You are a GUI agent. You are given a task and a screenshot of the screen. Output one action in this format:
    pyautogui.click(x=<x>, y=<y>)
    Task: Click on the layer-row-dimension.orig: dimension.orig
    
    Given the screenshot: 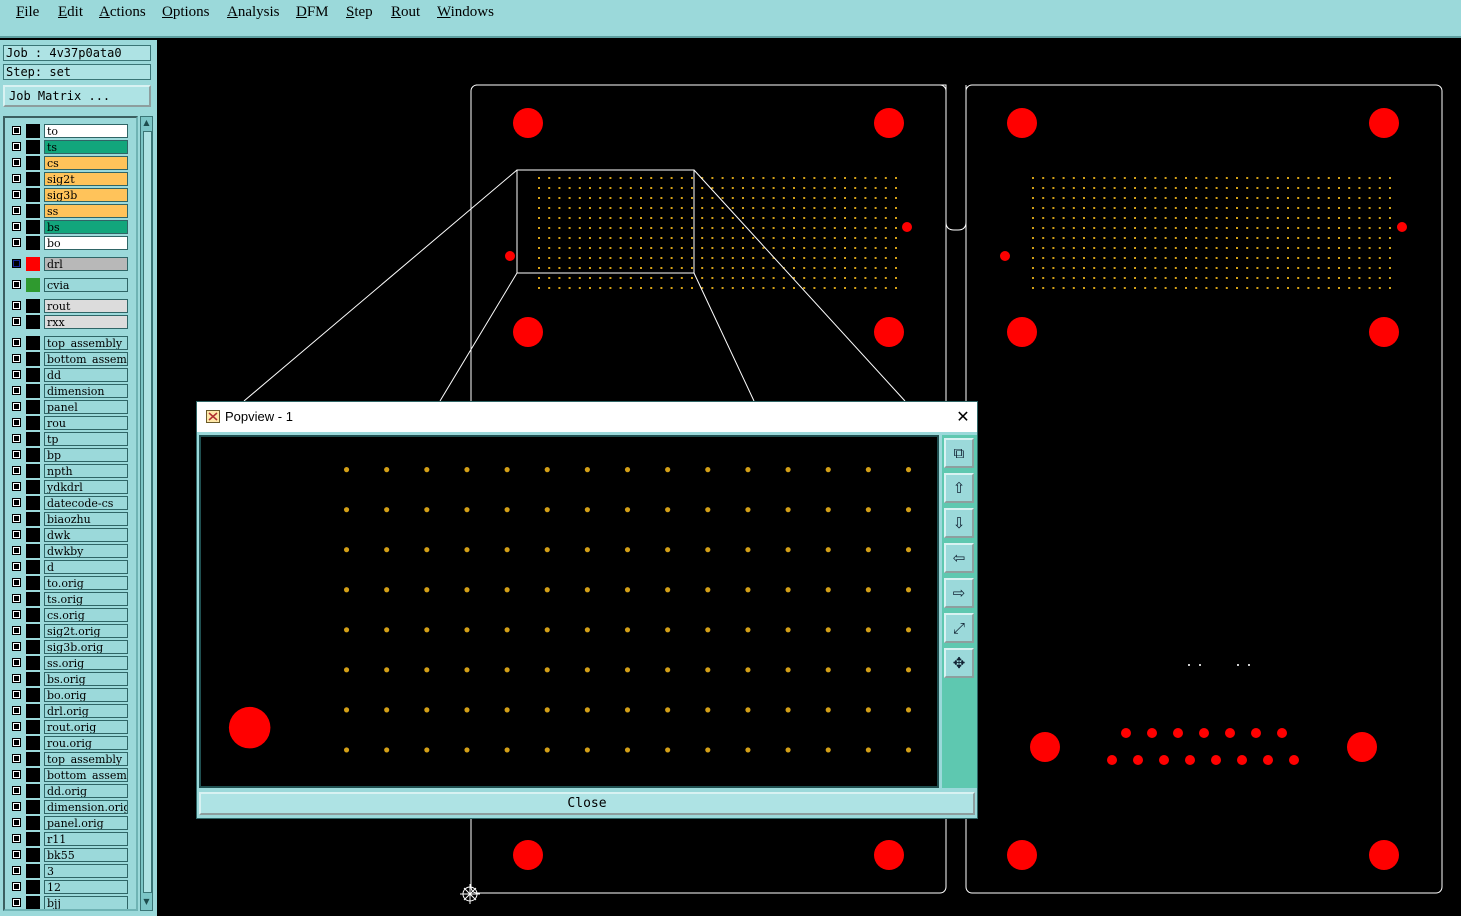 What is the action you would take?
    pyautogui.click(x=69, y=807)
    